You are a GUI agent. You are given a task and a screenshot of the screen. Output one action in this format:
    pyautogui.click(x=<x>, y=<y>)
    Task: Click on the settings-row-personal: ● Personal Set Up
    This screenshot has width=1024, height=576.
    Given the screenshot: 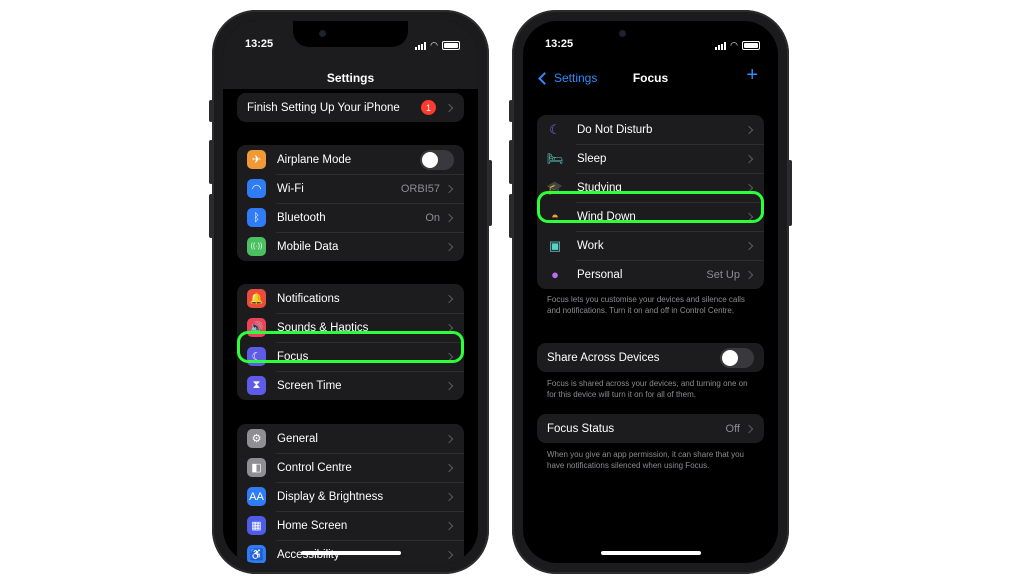 What is the action you would take?
    pyautogui.click(x=650, y=274)
    